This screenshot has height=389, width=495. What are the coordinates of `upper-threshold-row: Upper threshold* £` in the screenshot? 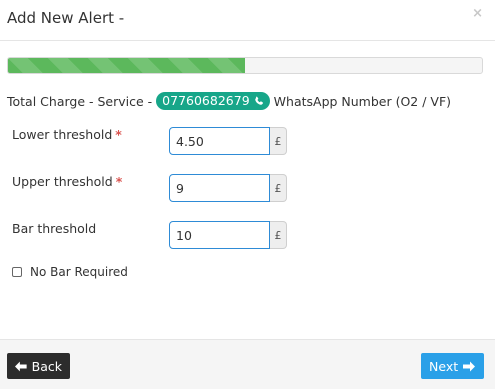 It's located at (247, 189).